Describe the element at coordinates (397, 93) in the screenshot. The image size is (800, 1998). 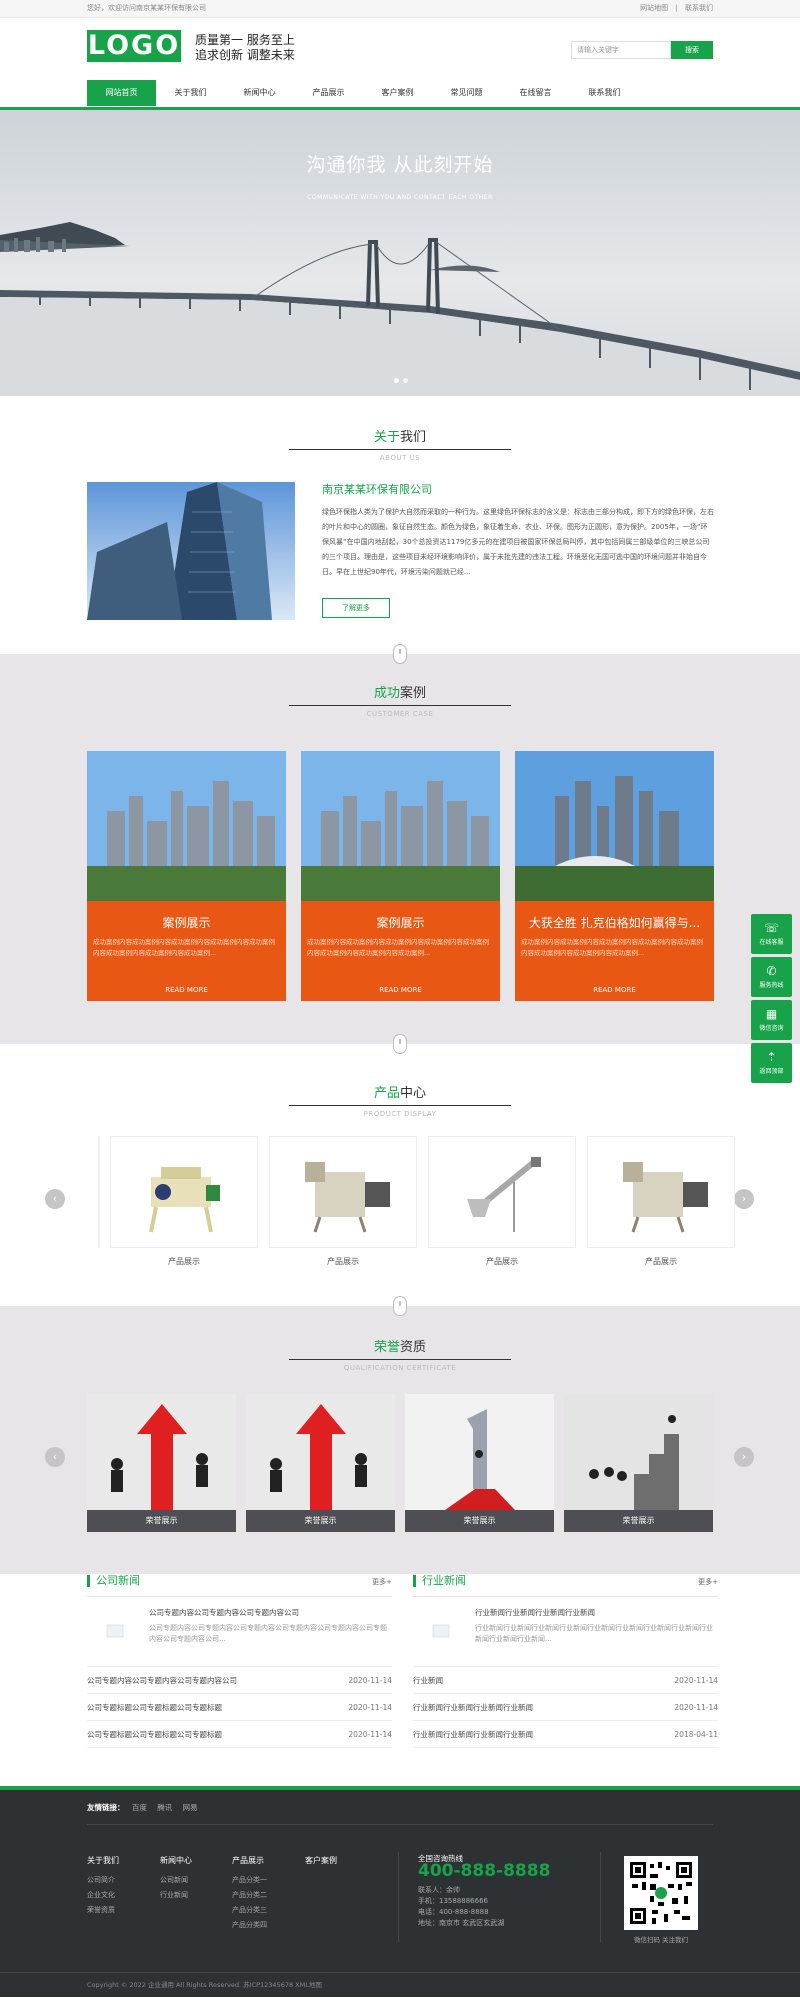
I see `nav-cases: 客户案例` at that location.